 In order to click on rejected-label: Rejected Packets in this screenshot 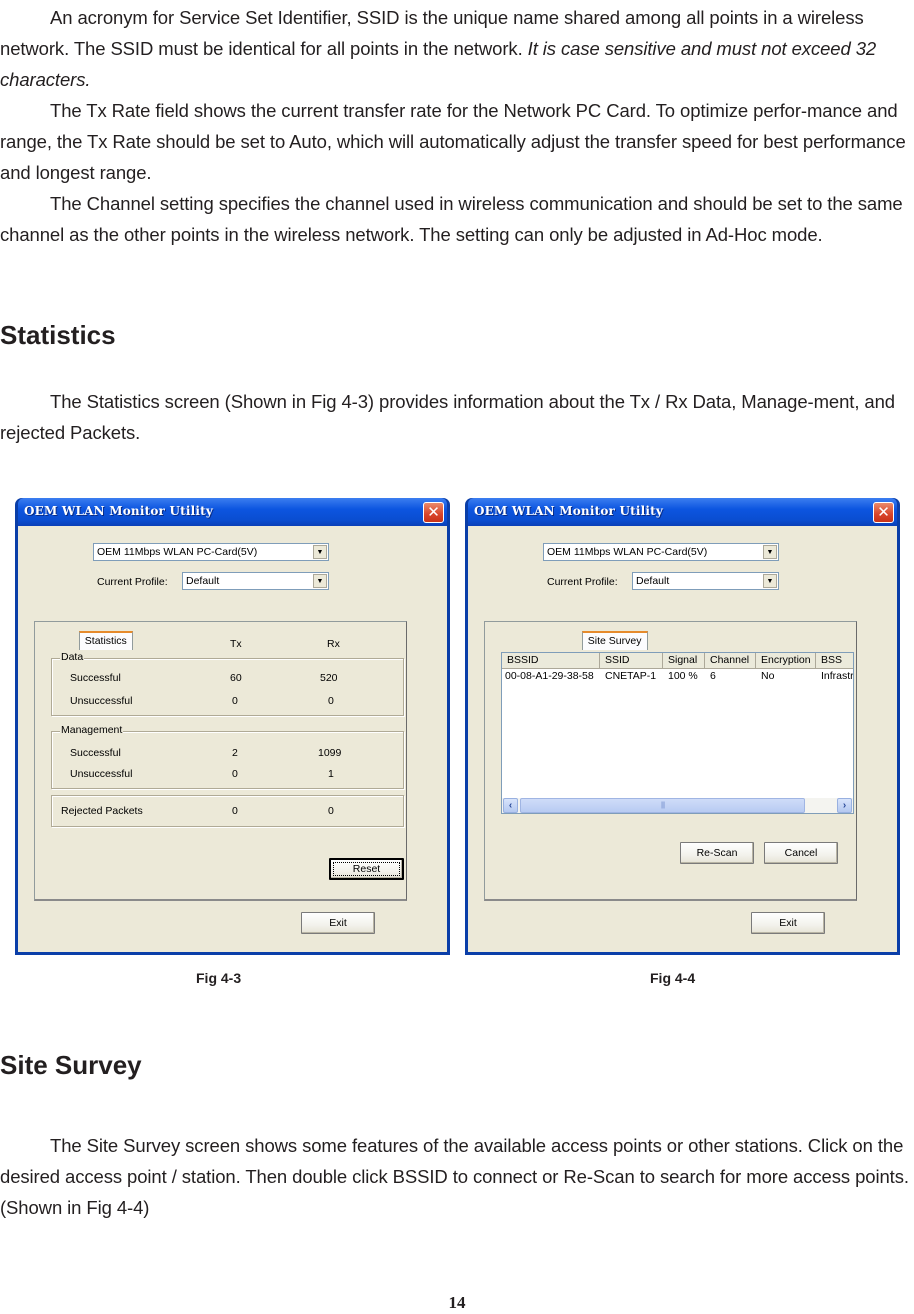, I will do `click(102, 811)`.